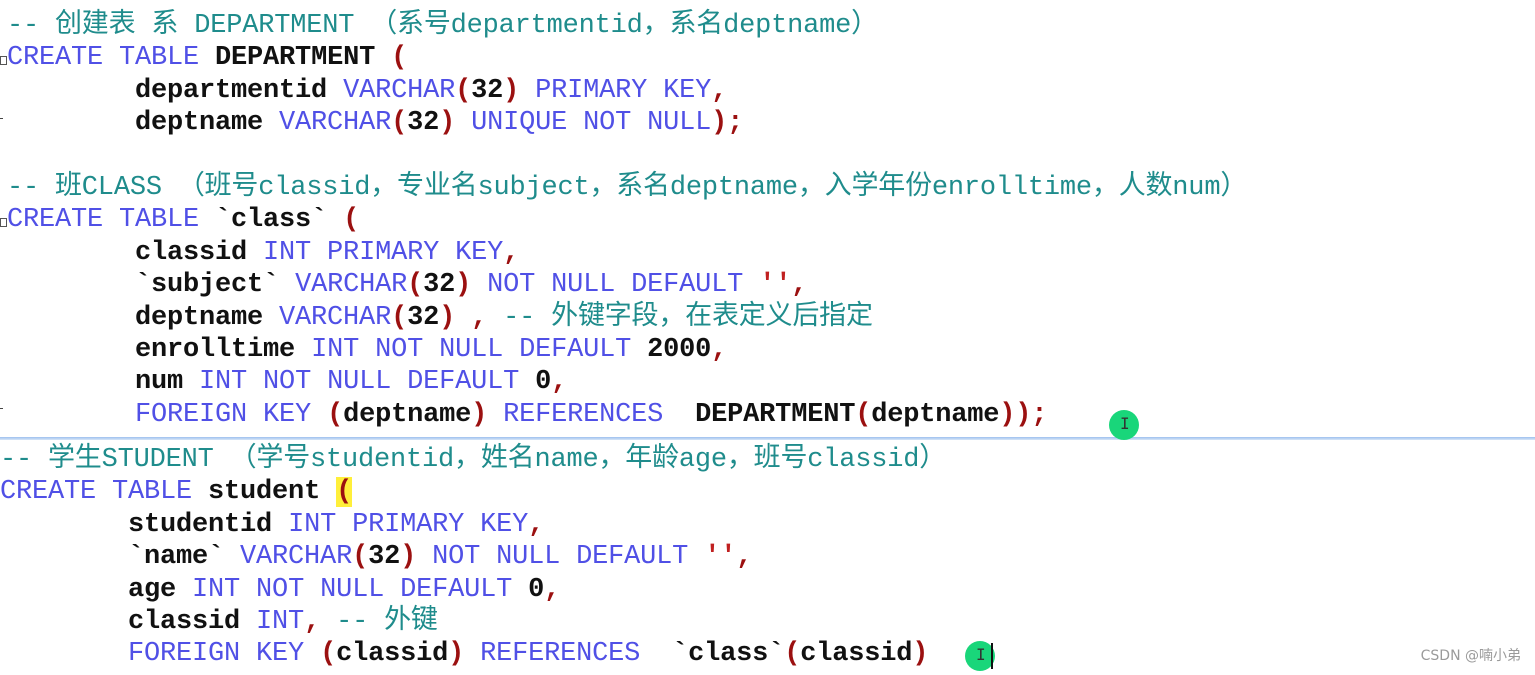 The image size is (1535, 675). I want to click on code-line: enrolltime INT NOT NULL DEFAULT 2000,, so click(767, 350).